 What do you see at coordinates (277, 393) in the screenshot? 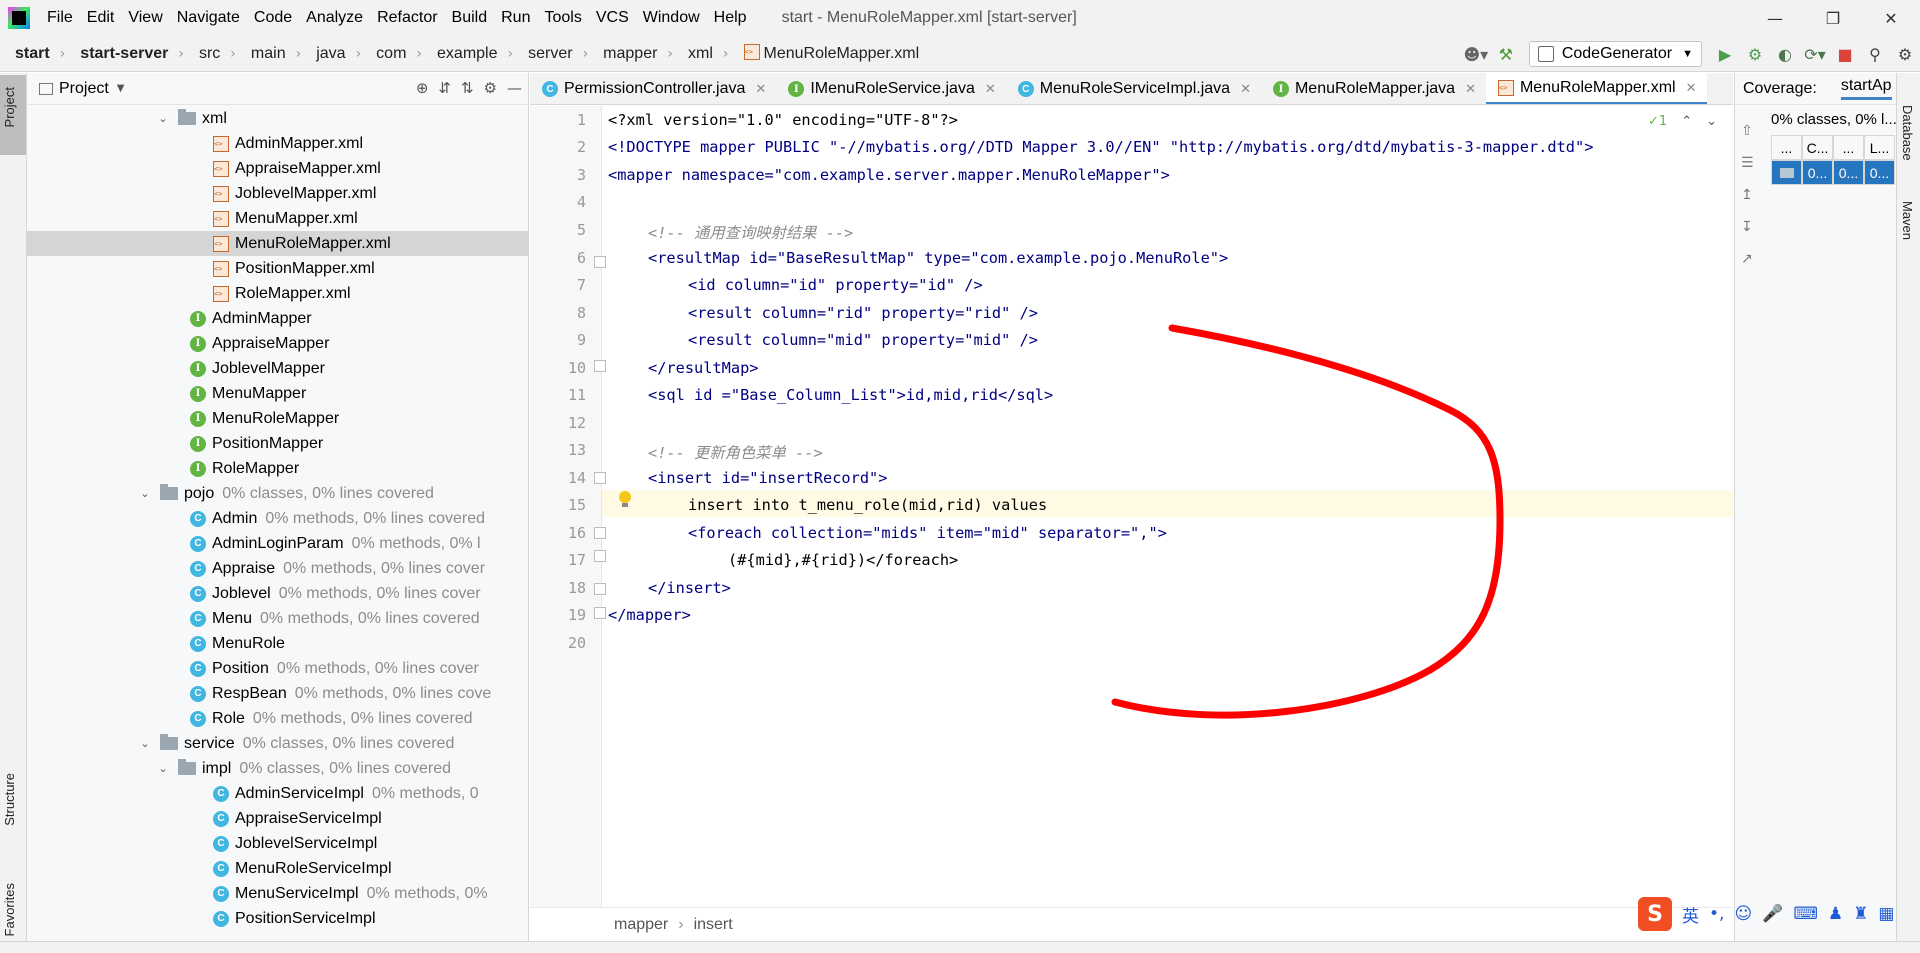
I see `tree-item: I MenuMapper` at bounding box center [277, 393].